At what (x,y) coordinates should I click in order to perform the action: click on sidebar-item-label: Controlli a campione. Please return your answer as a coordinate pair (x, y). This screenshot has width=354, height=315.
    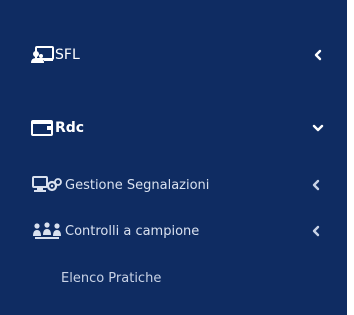
    Looking at the image, I should click on (132, 231).